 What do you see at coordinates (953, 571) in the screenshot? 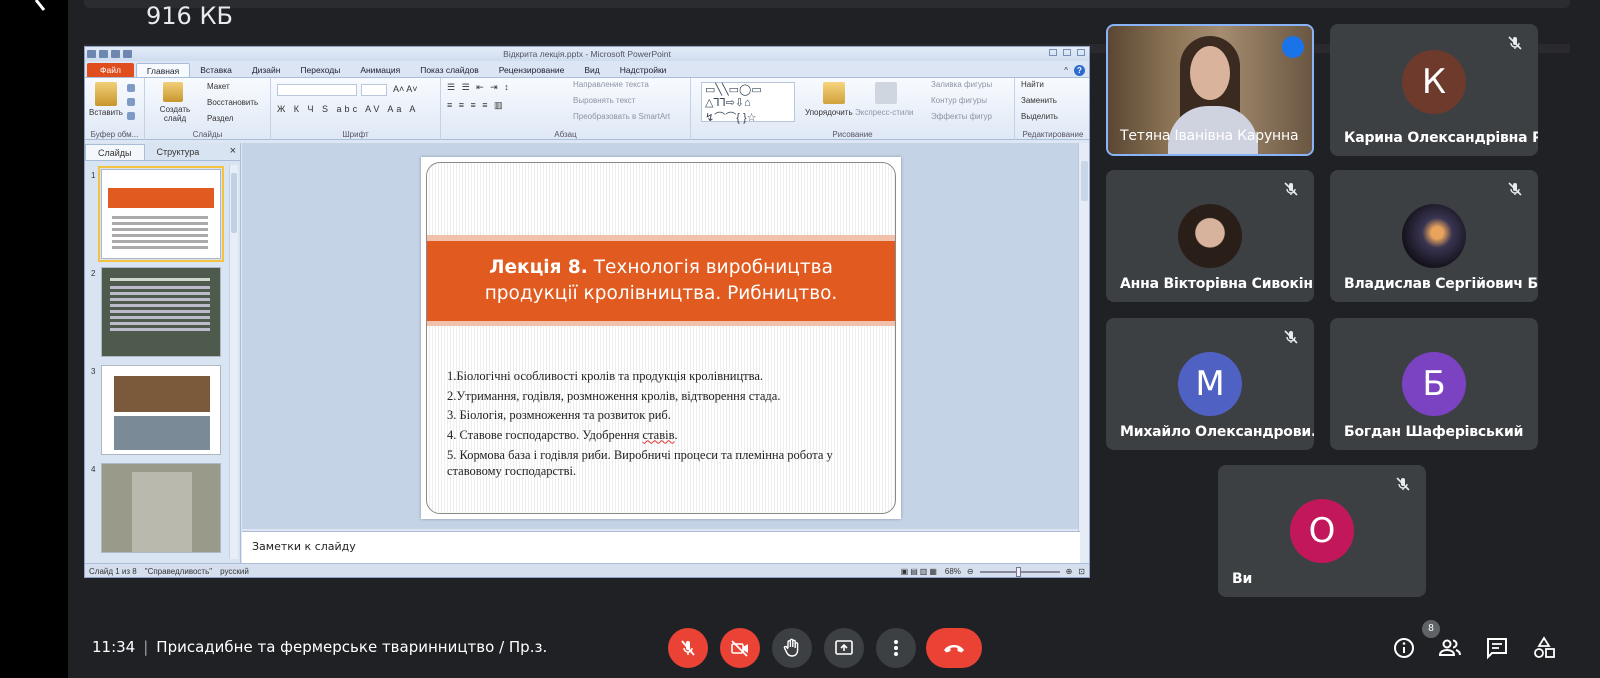
I see `zoom-level: 68%` at bounding box center [953, 571].